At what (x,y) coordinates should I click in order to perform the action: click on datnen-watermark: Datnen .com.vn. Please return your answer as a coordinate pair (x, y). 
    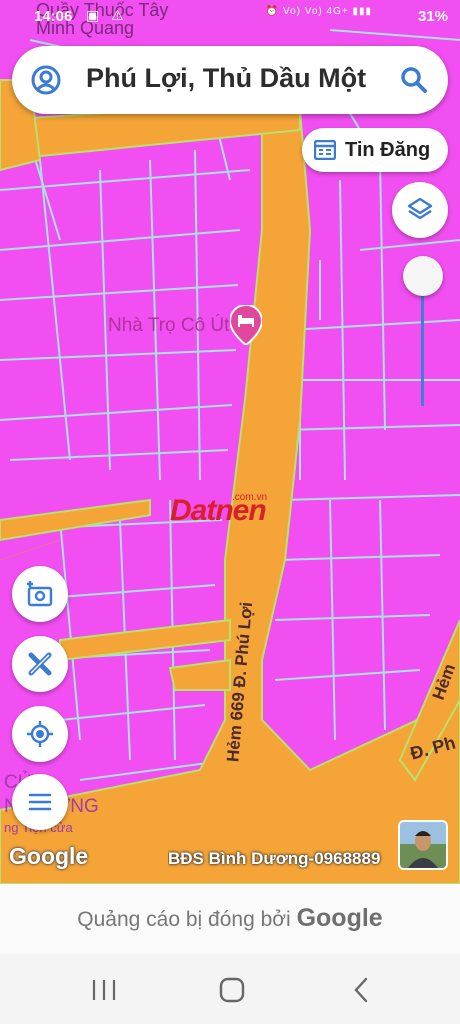
    Looking at the image, I should click on (219, 510).